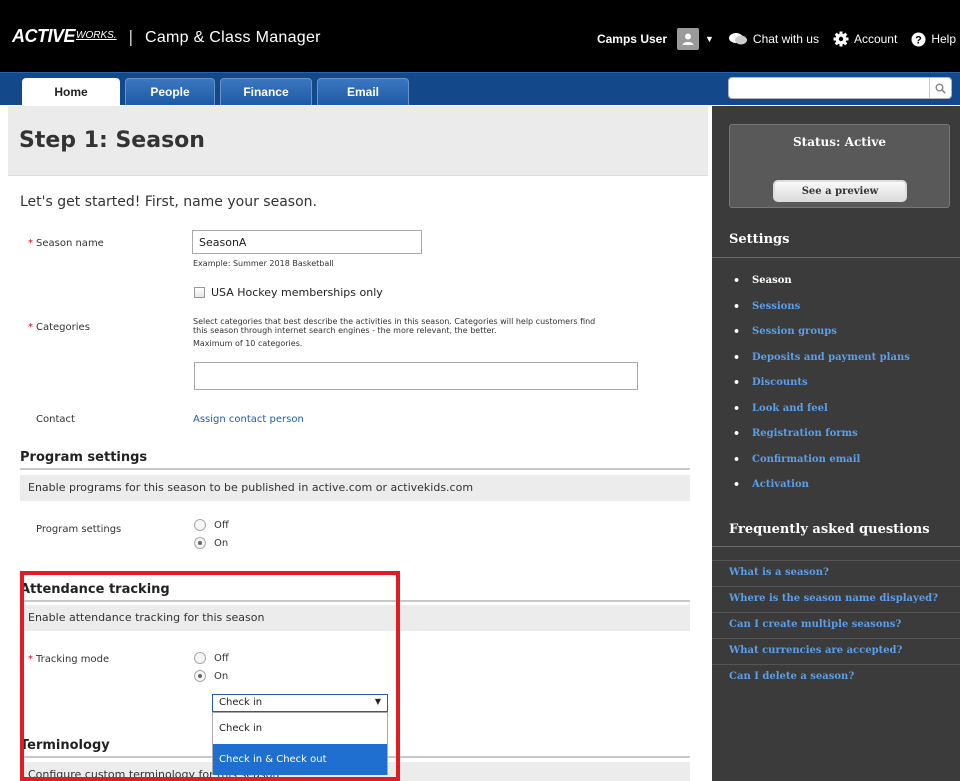 The width and height of the screenshot is (960, 781). I want to click on page-title: Step 1: Season, so click(112, 140).